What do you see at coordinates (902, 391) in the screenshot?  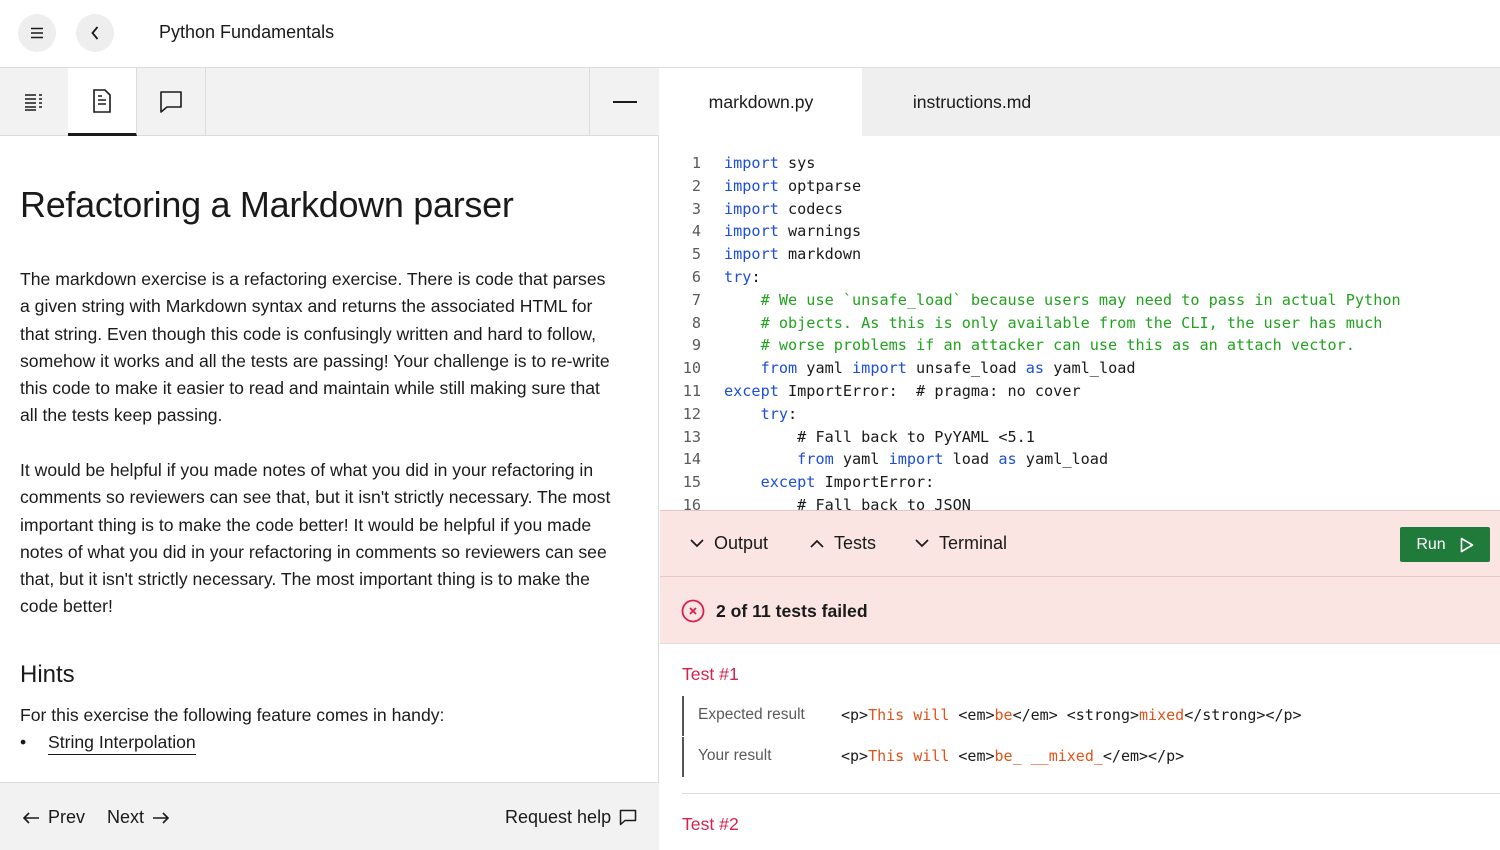 I see `code-text: except ImportError: # pragma: no cover` at bounding box center [902, 391].